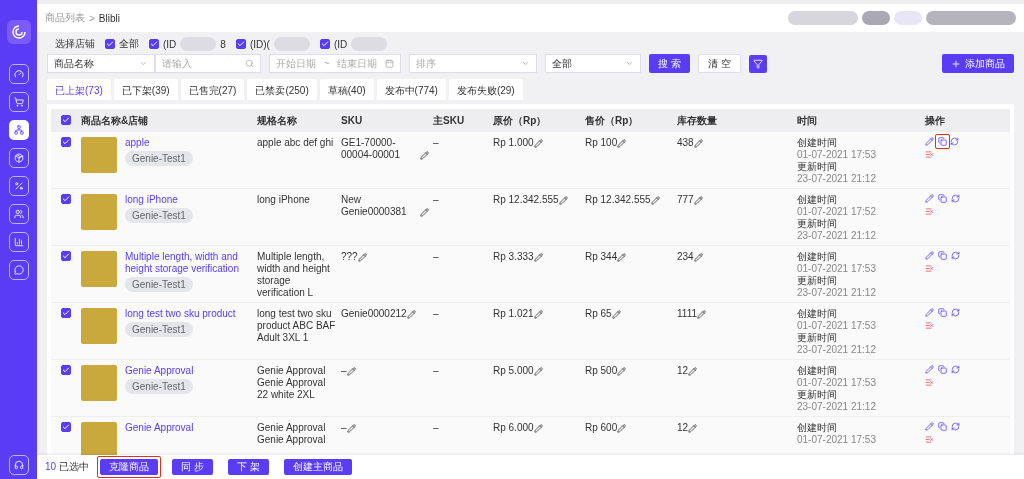  Describe the element at coordinates (75, 44) in the screenshot. I see `store-filter-label: 选择店铺` at that location.